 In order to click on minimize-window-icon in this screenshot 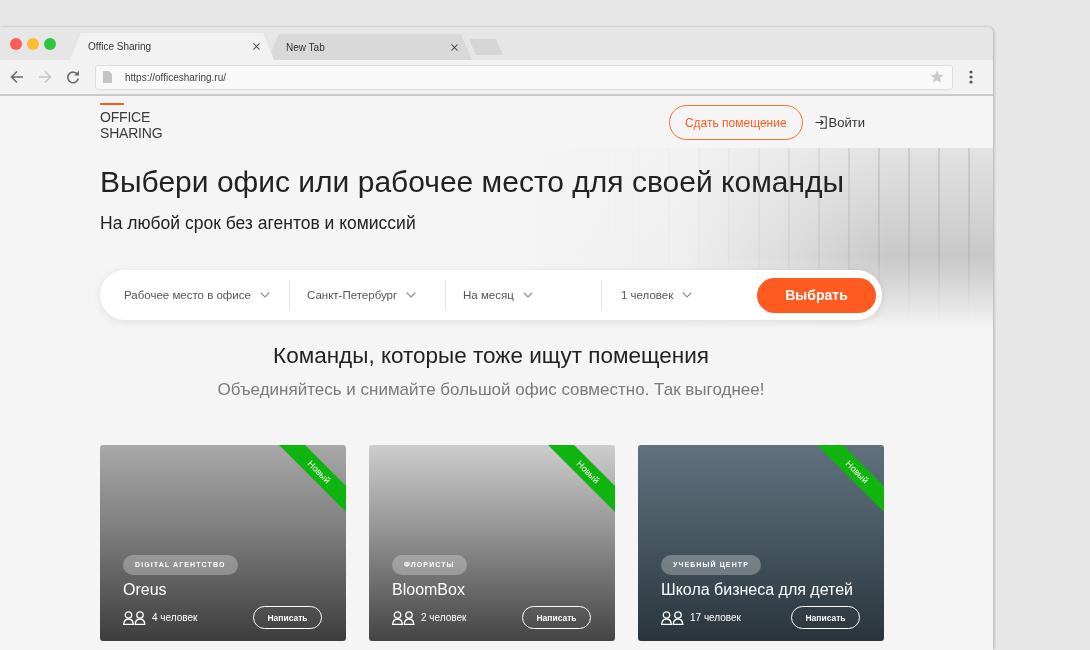, I will do `click(33, 44)`.